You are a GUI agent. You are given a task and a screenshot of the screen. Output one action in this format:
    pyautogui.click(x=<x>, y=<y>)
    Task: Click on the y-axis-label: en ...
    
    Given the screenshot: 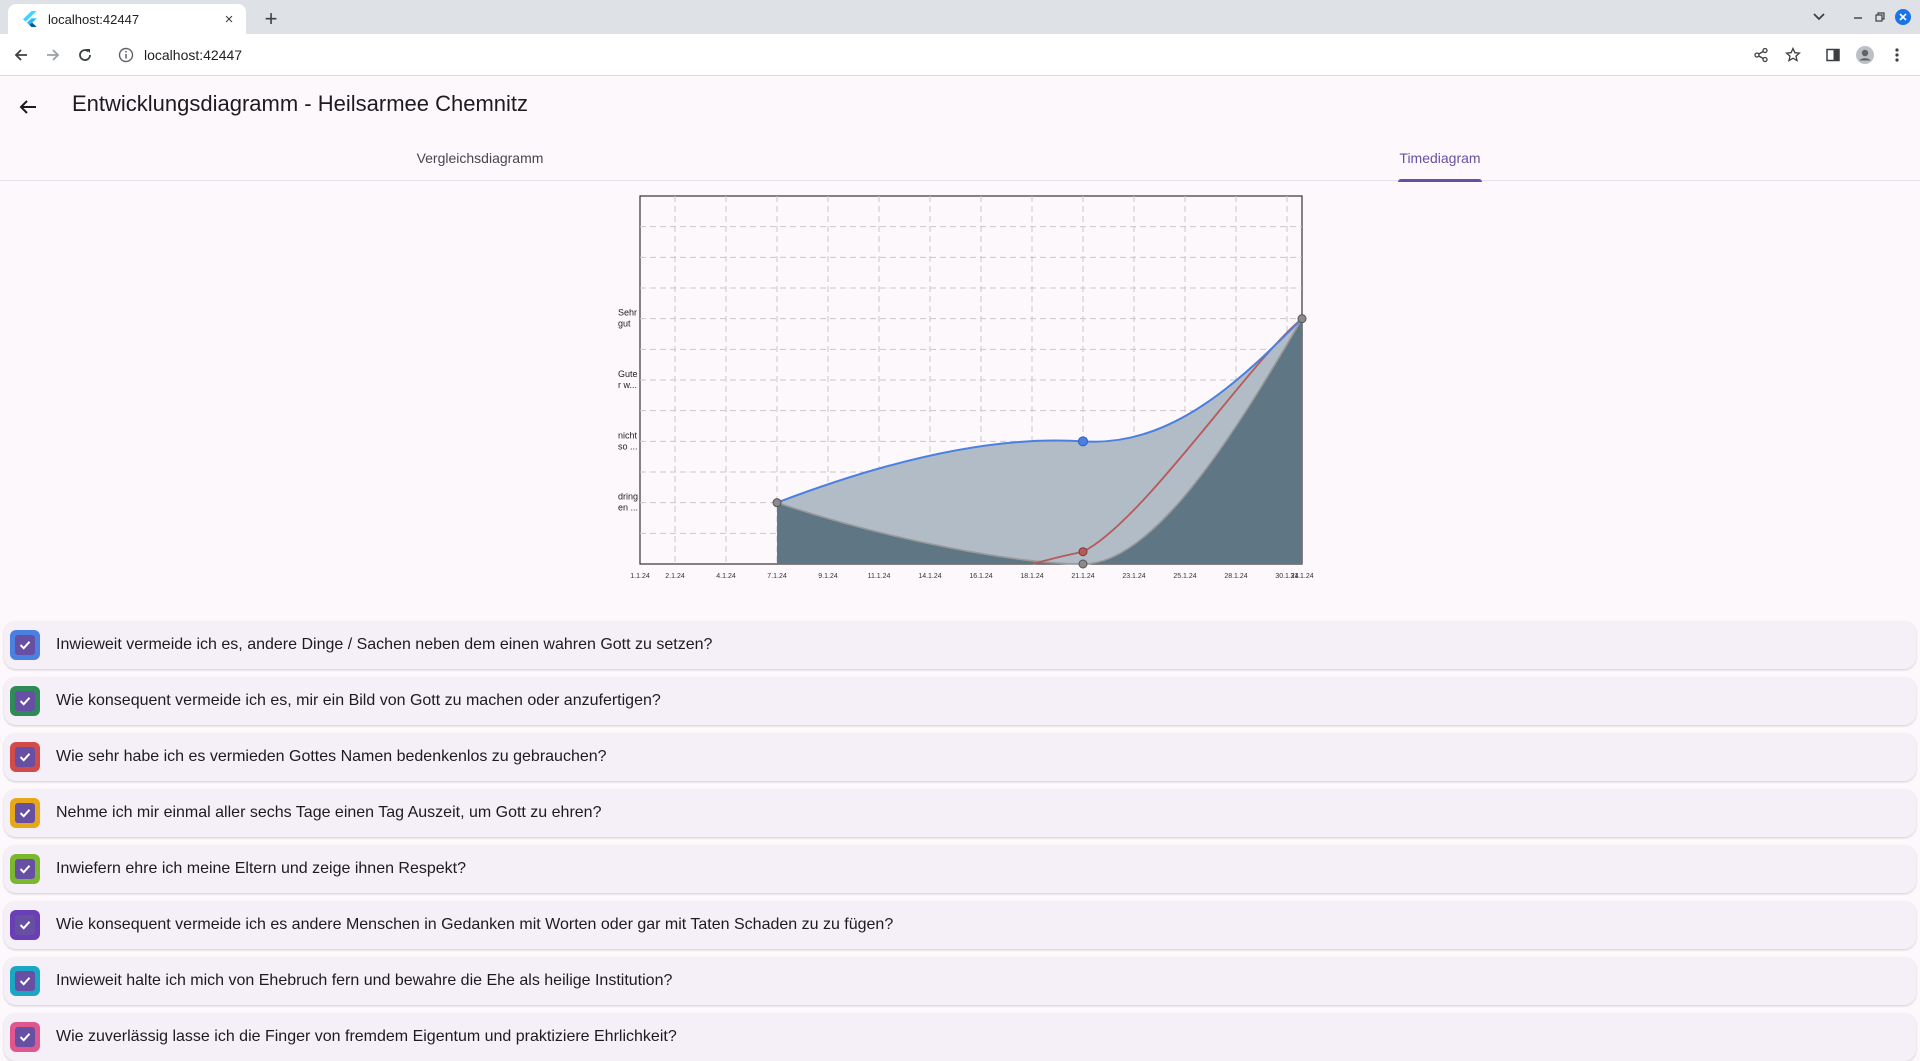 What is the action you would take?
    pyautogui.click(x=628, y=508)
    